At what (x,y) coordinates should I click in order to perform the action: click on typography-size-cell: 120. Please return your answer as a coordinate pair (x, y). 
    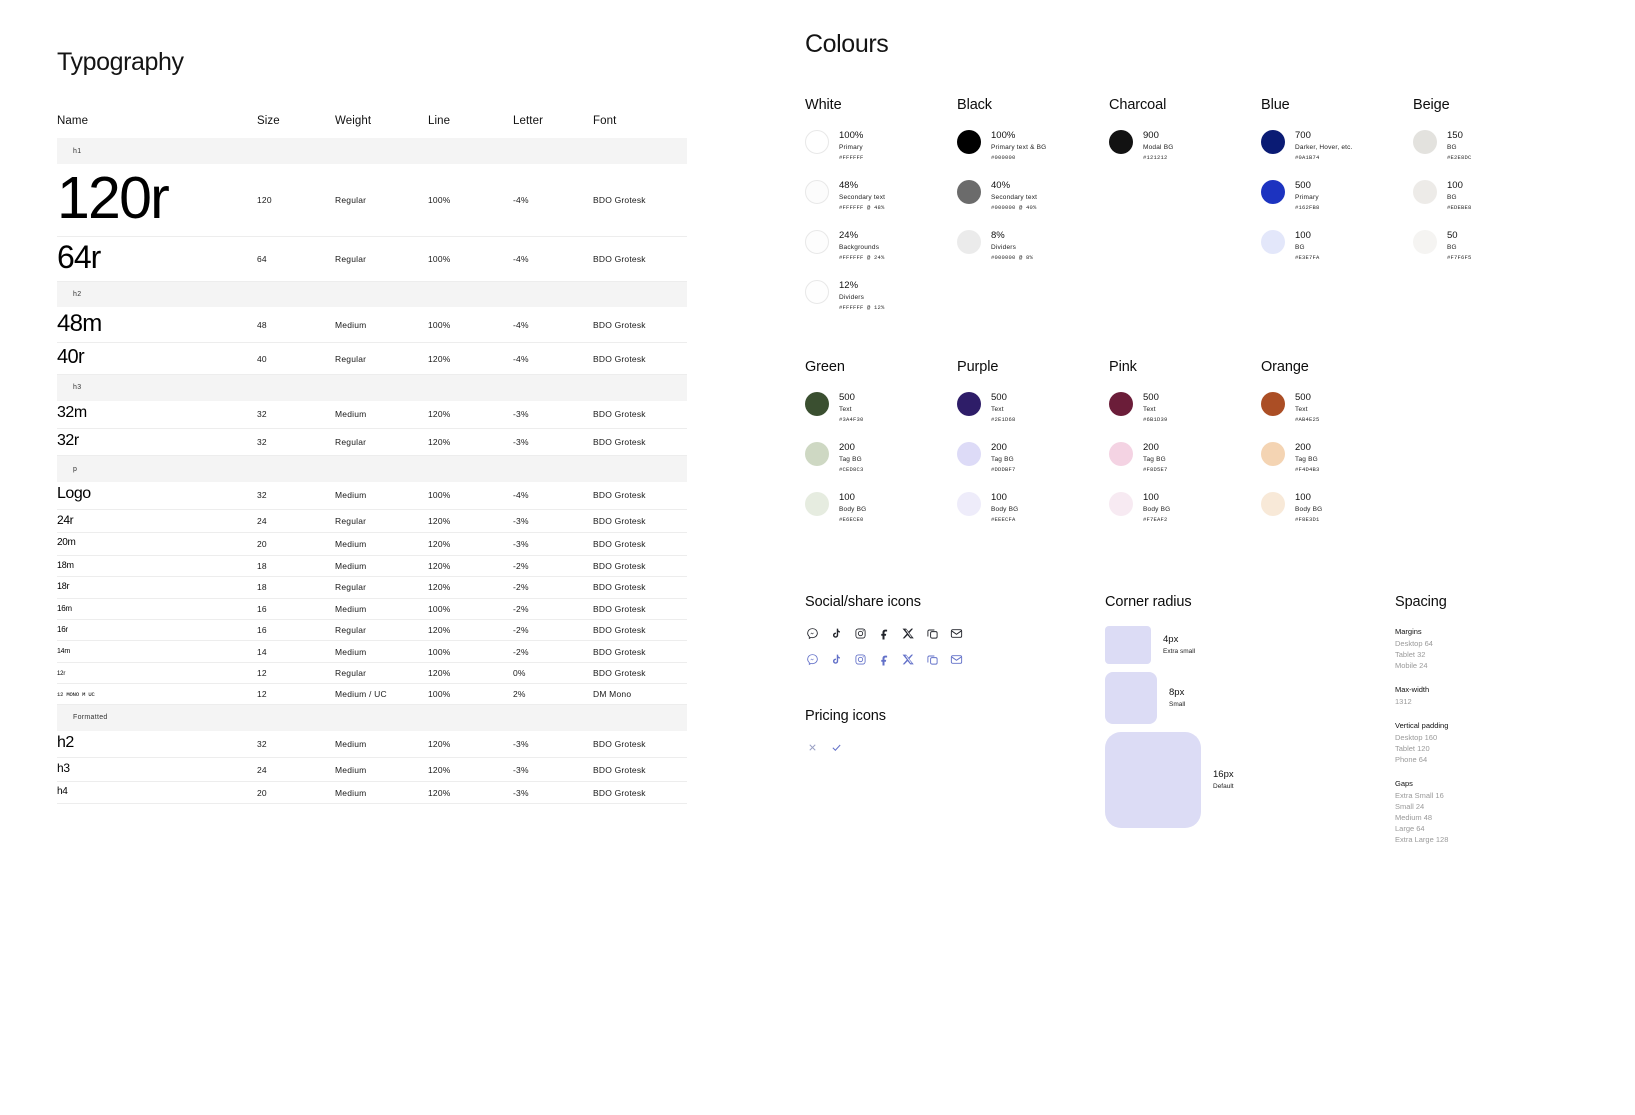
    Looking at the image, I should click on (264, 199).